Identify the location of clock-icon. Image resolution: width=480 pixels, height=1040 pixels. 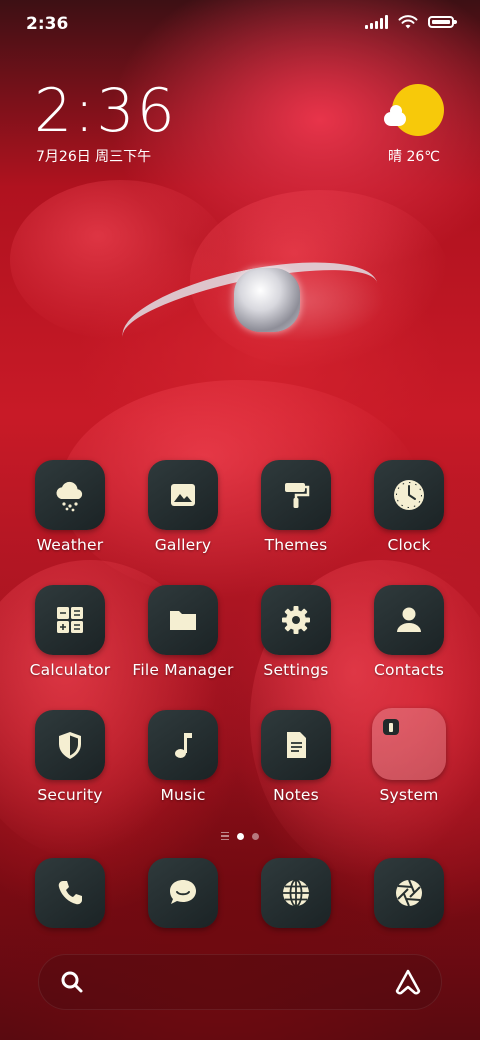
(409, 495).